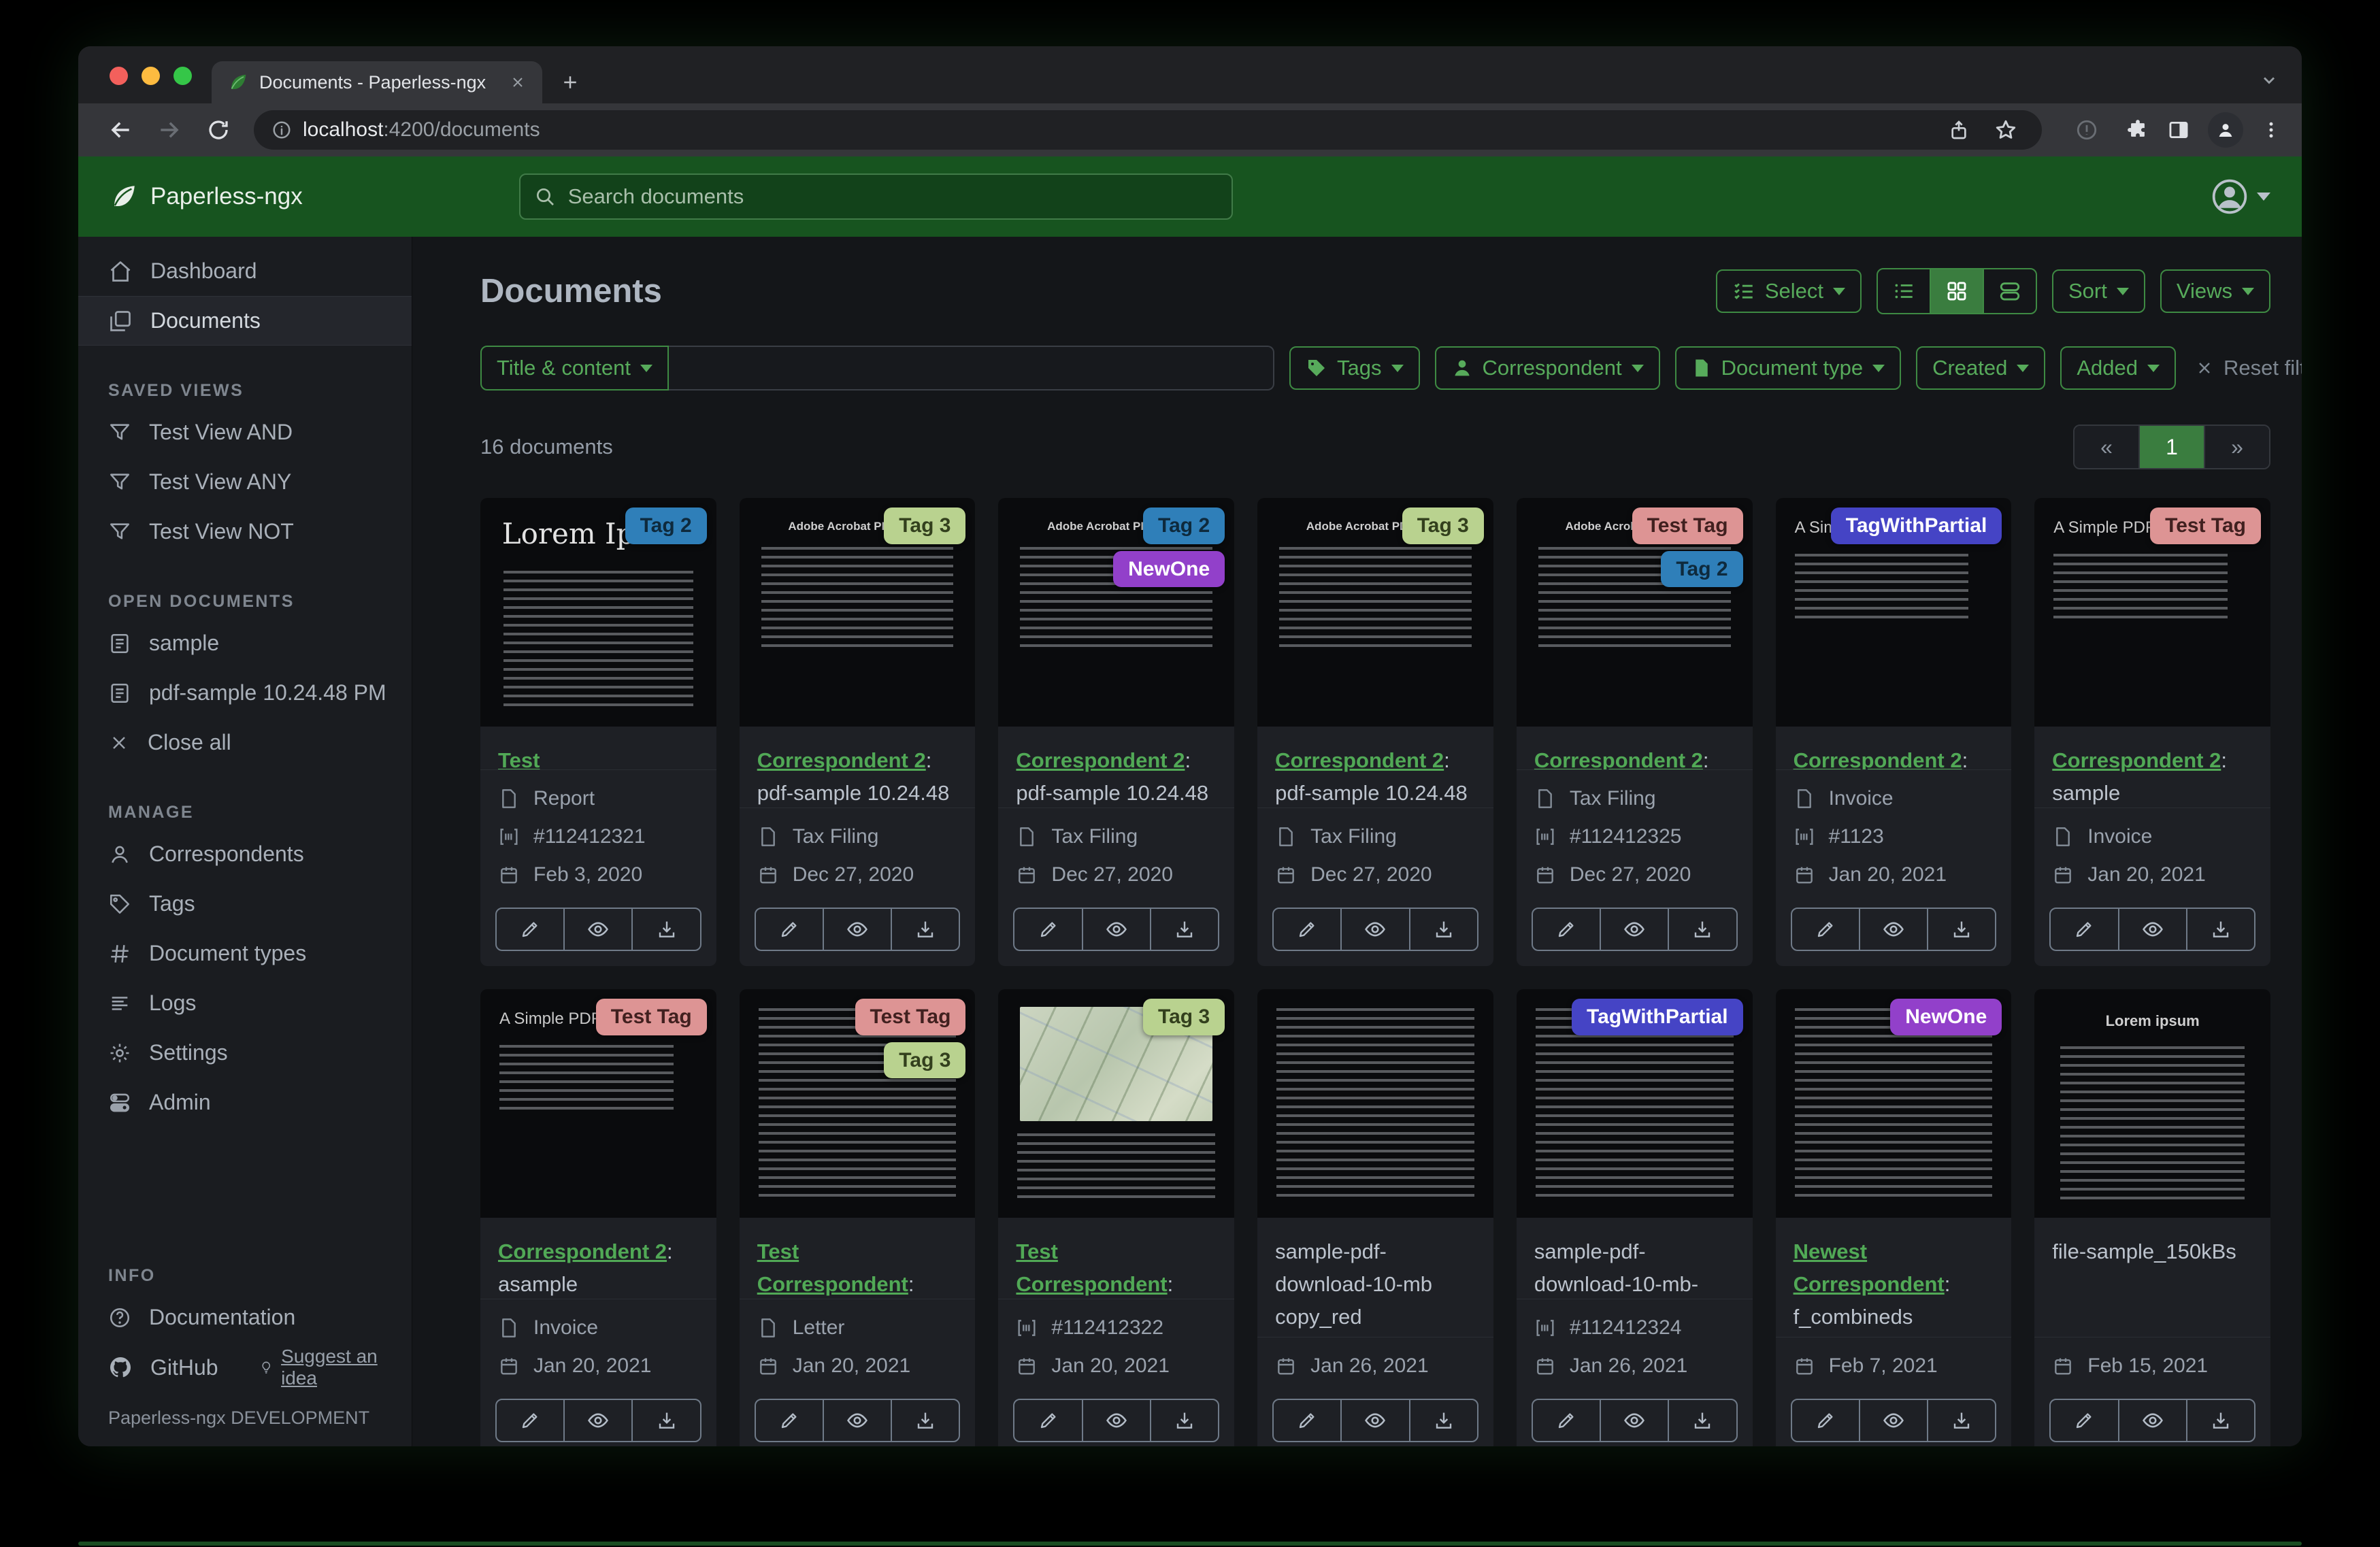  What do you see at coordinates (1981, 368) in the screenshot?
I see `filter-created-button: Created` at bounding box center [1981, 368].